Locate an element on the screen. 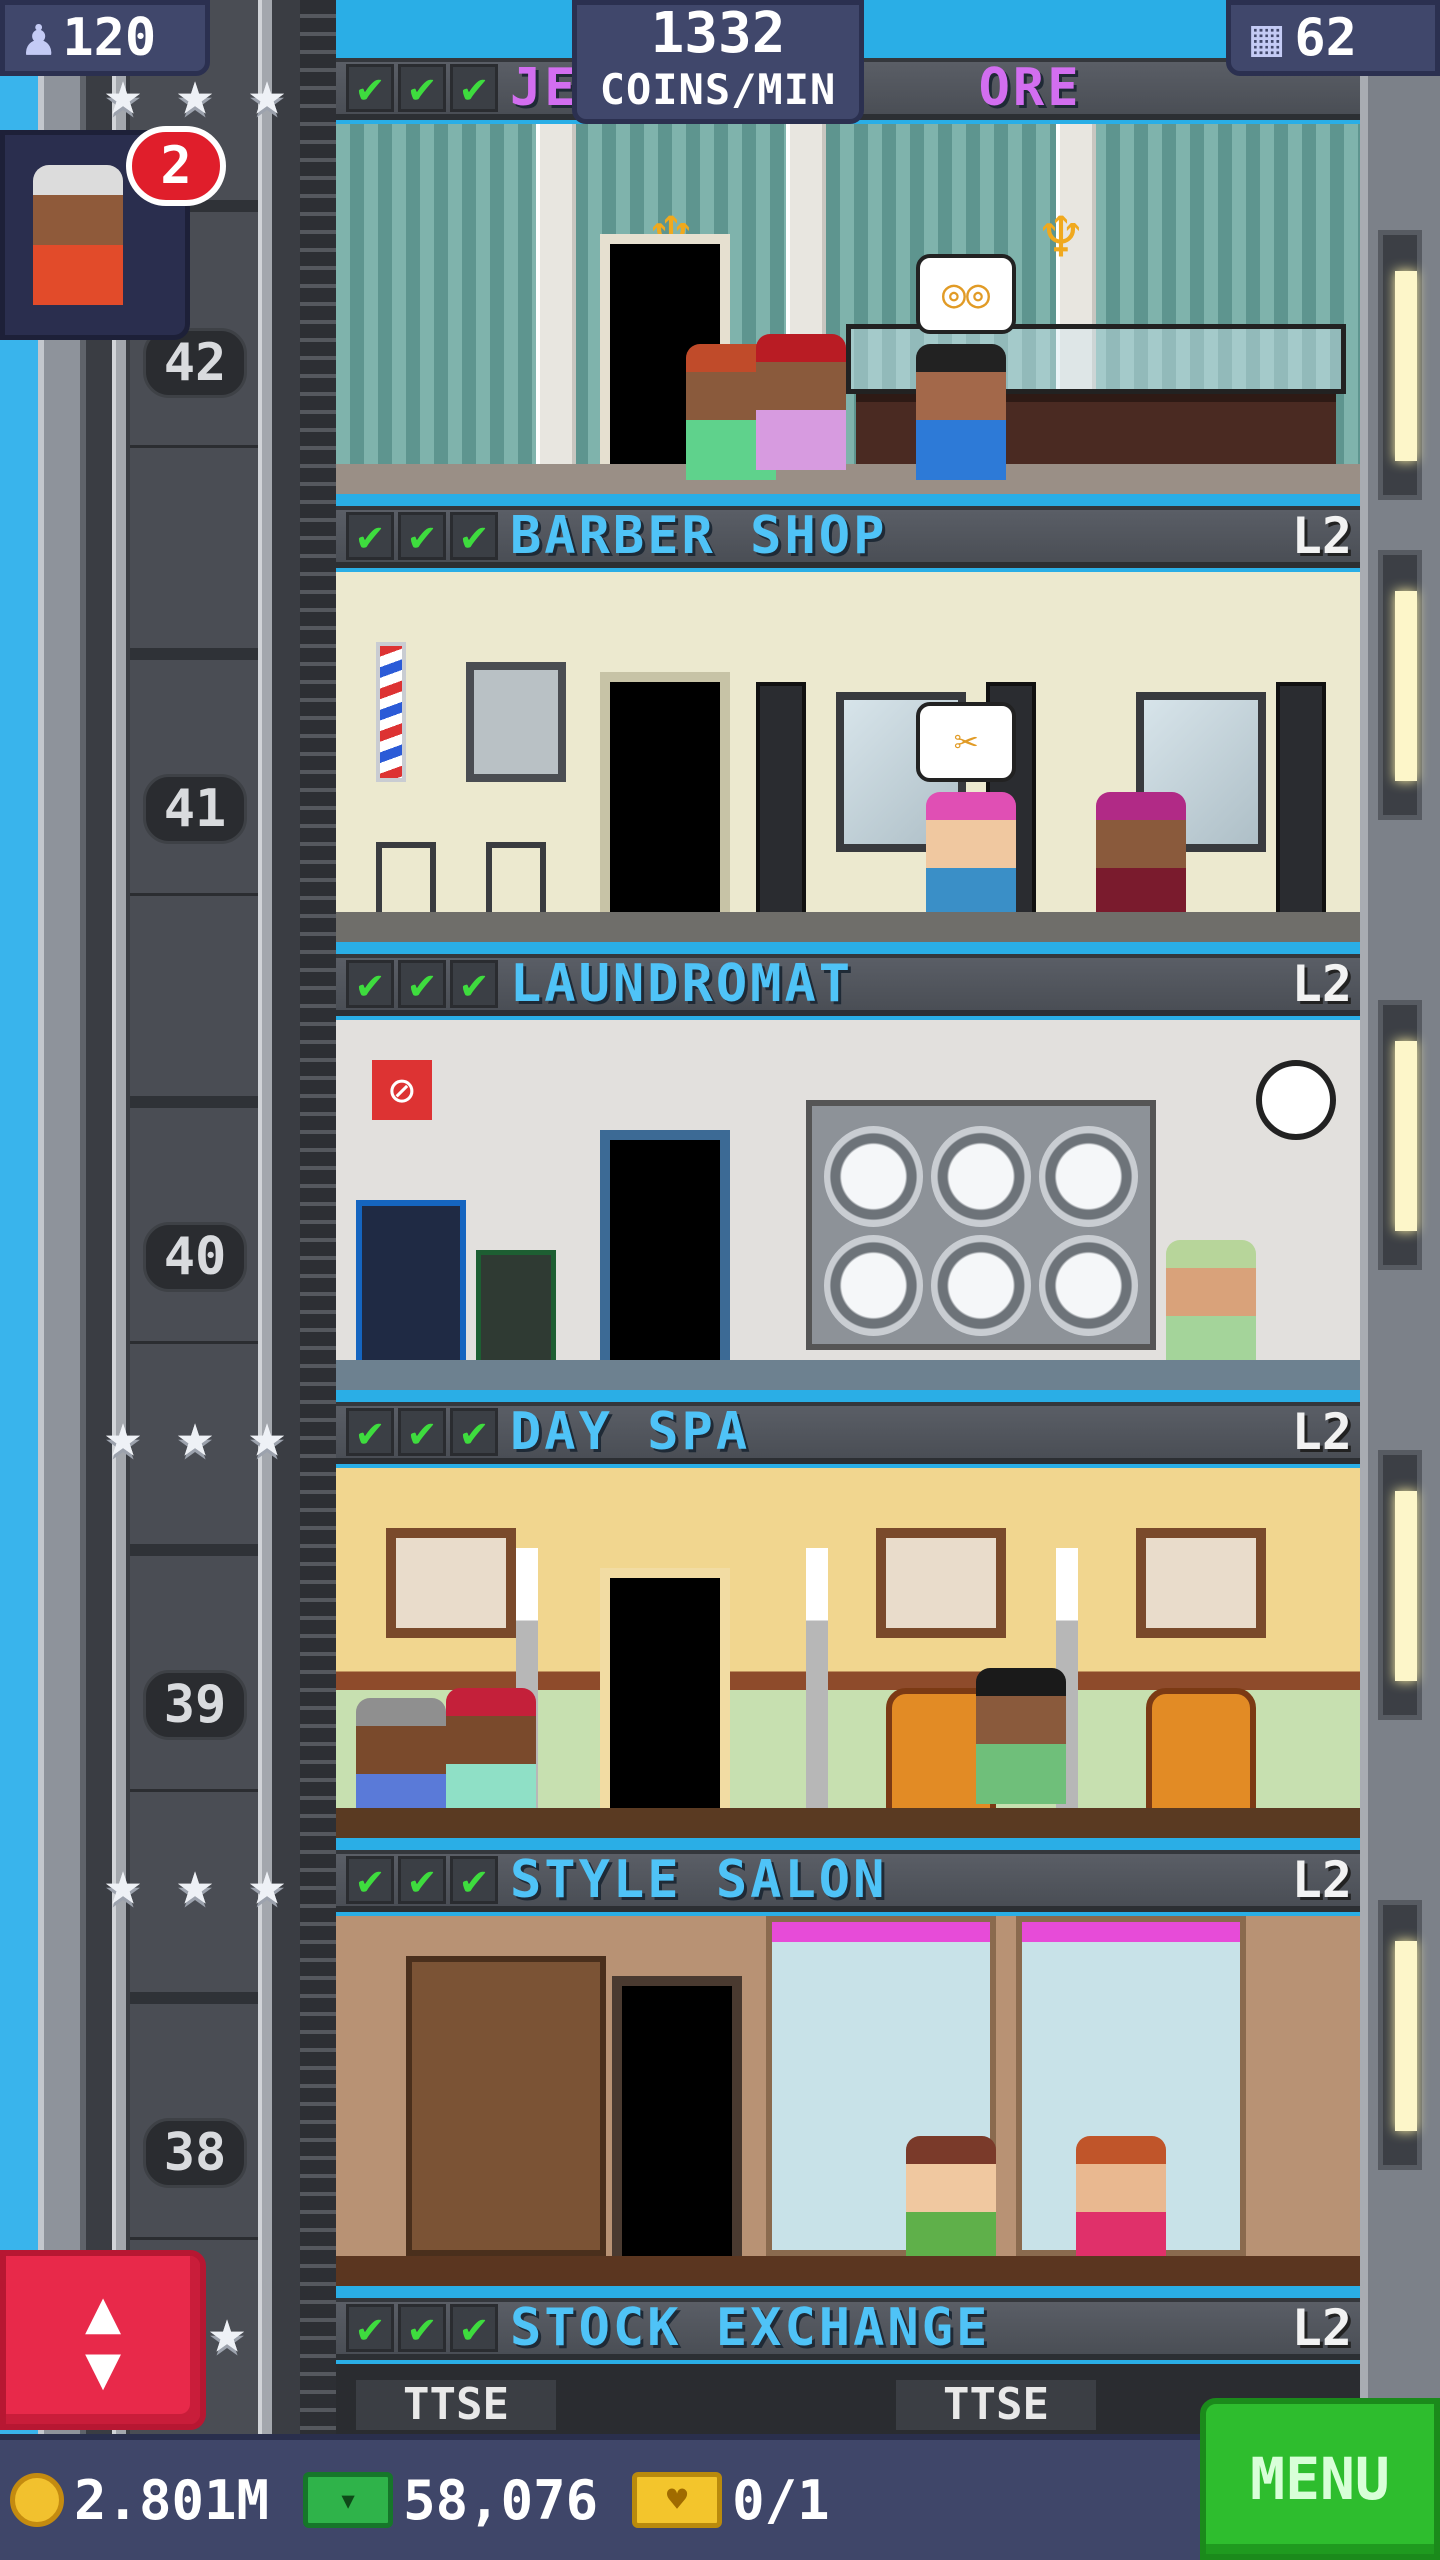  floor-name-tail: ORE is located at coordinates (1030, 88).